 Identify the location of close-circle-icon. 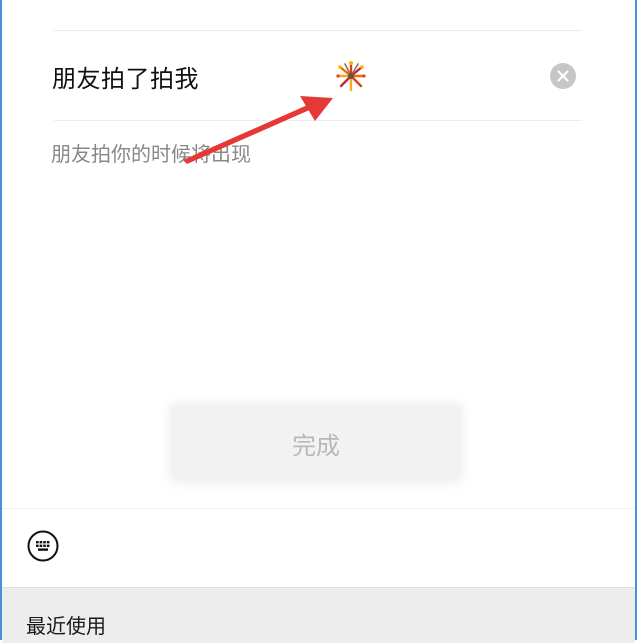
(563, 76).